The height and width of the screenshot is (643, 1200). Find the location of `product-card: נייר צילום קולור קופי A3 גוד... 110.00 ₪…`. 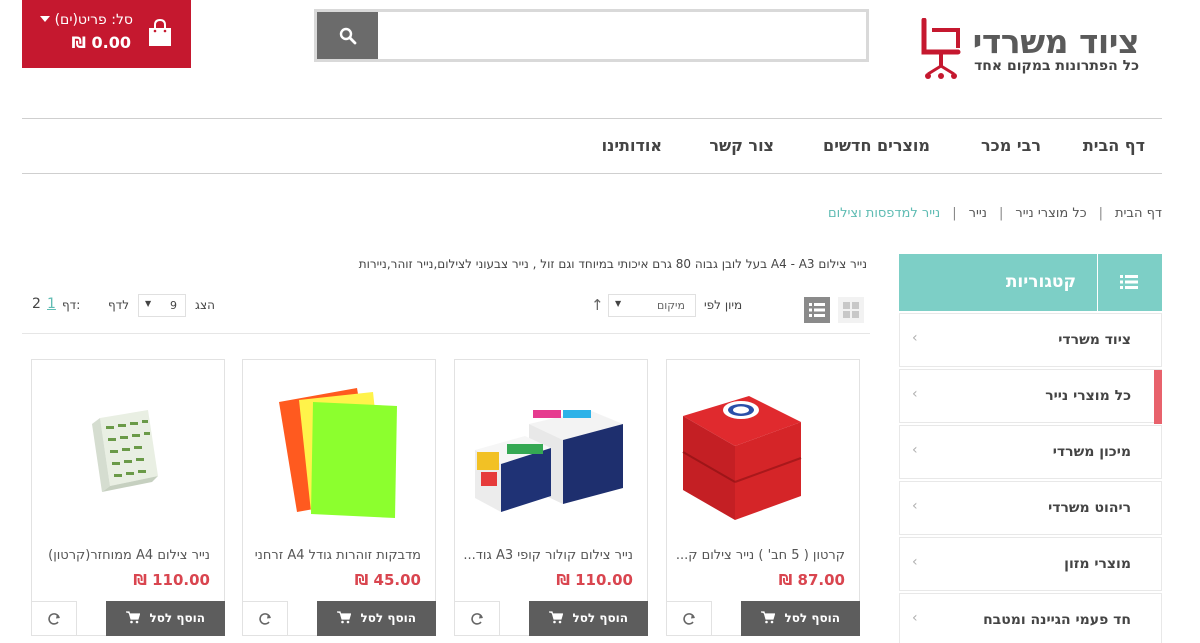

product-card: נייר צילום קולור קופי A3 גוד... 110.00 ₪… is located at coordinates (551, 497).